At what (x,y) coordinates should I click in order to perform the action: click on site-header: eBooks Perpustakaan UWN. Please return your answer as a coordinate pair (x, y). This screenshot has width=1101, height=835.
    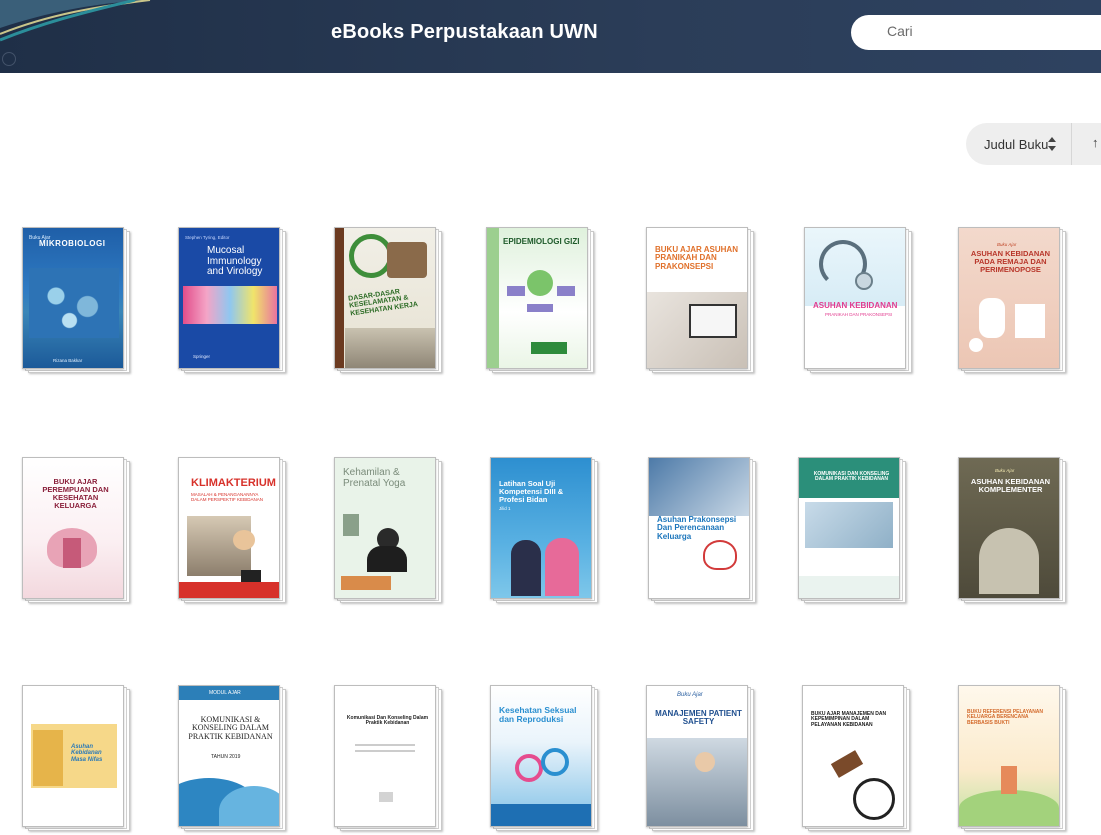
    Looking at the image, I should click on (550, 36).